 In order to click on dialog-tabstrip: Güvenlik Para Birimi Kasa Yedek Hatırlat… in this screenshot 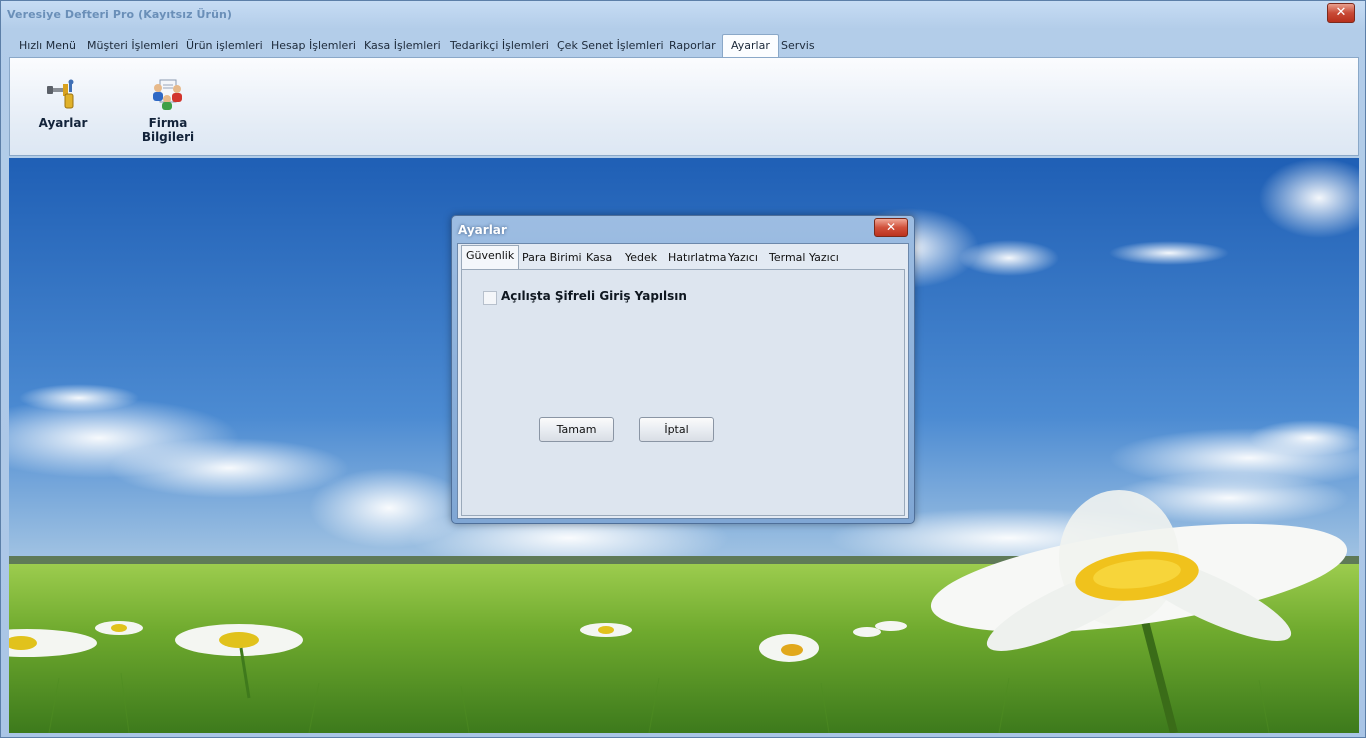, I will do `click(684, 256)`.